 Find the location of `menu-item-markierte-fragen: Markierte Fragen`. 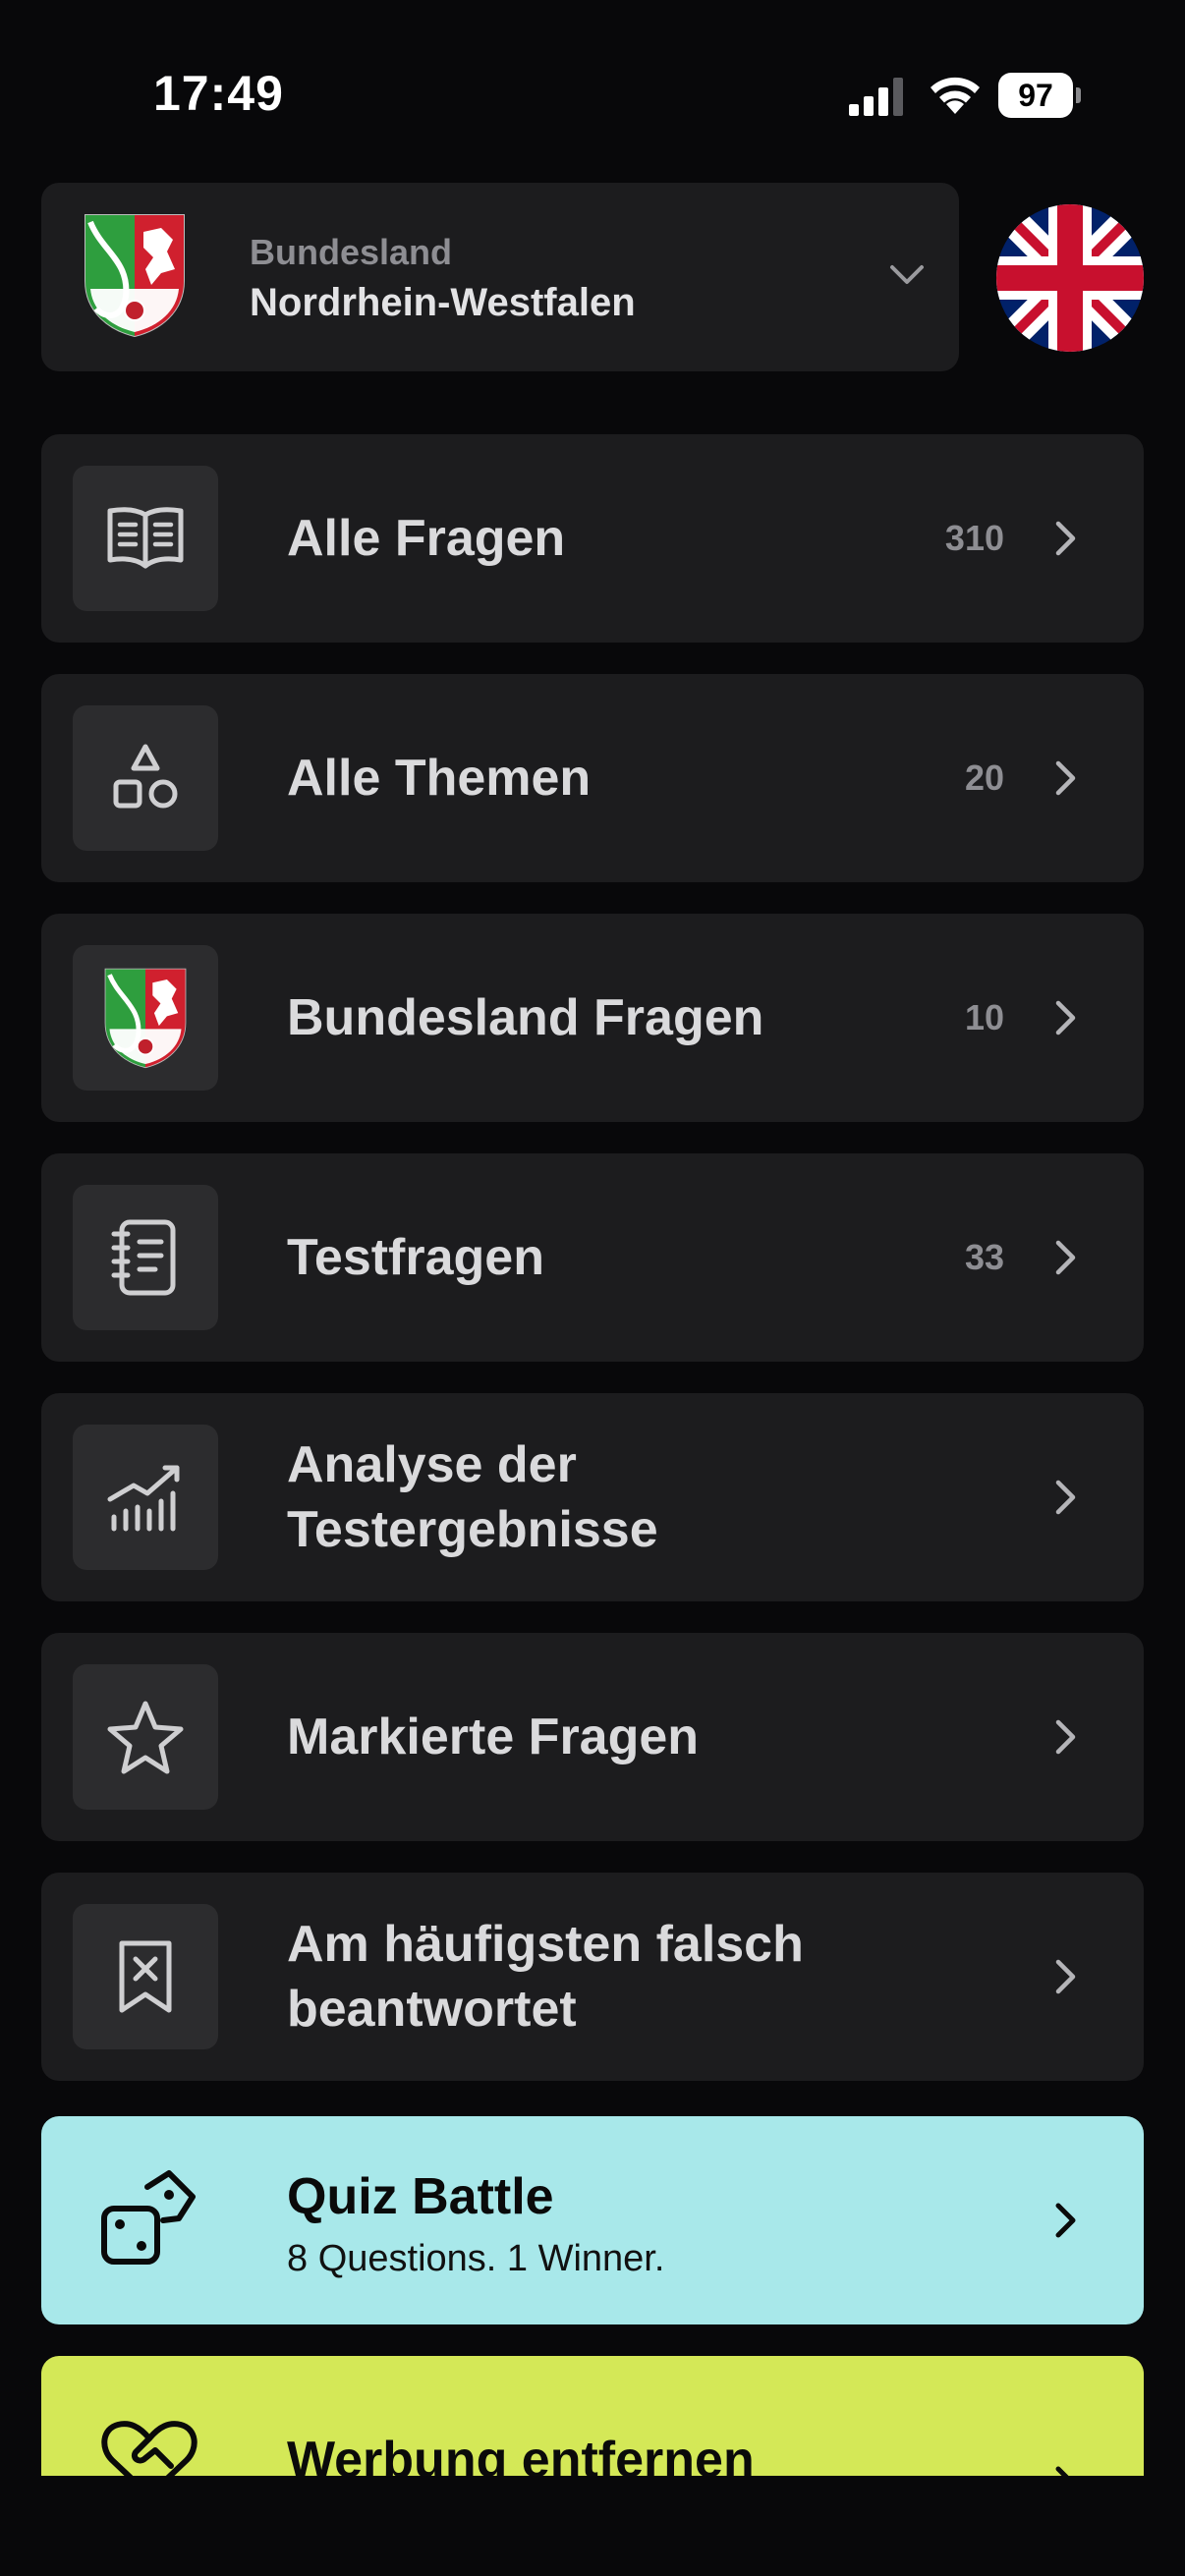

menu-item-markierte-fragen: Markierte Fragen is located at coordinates (592, 1737).